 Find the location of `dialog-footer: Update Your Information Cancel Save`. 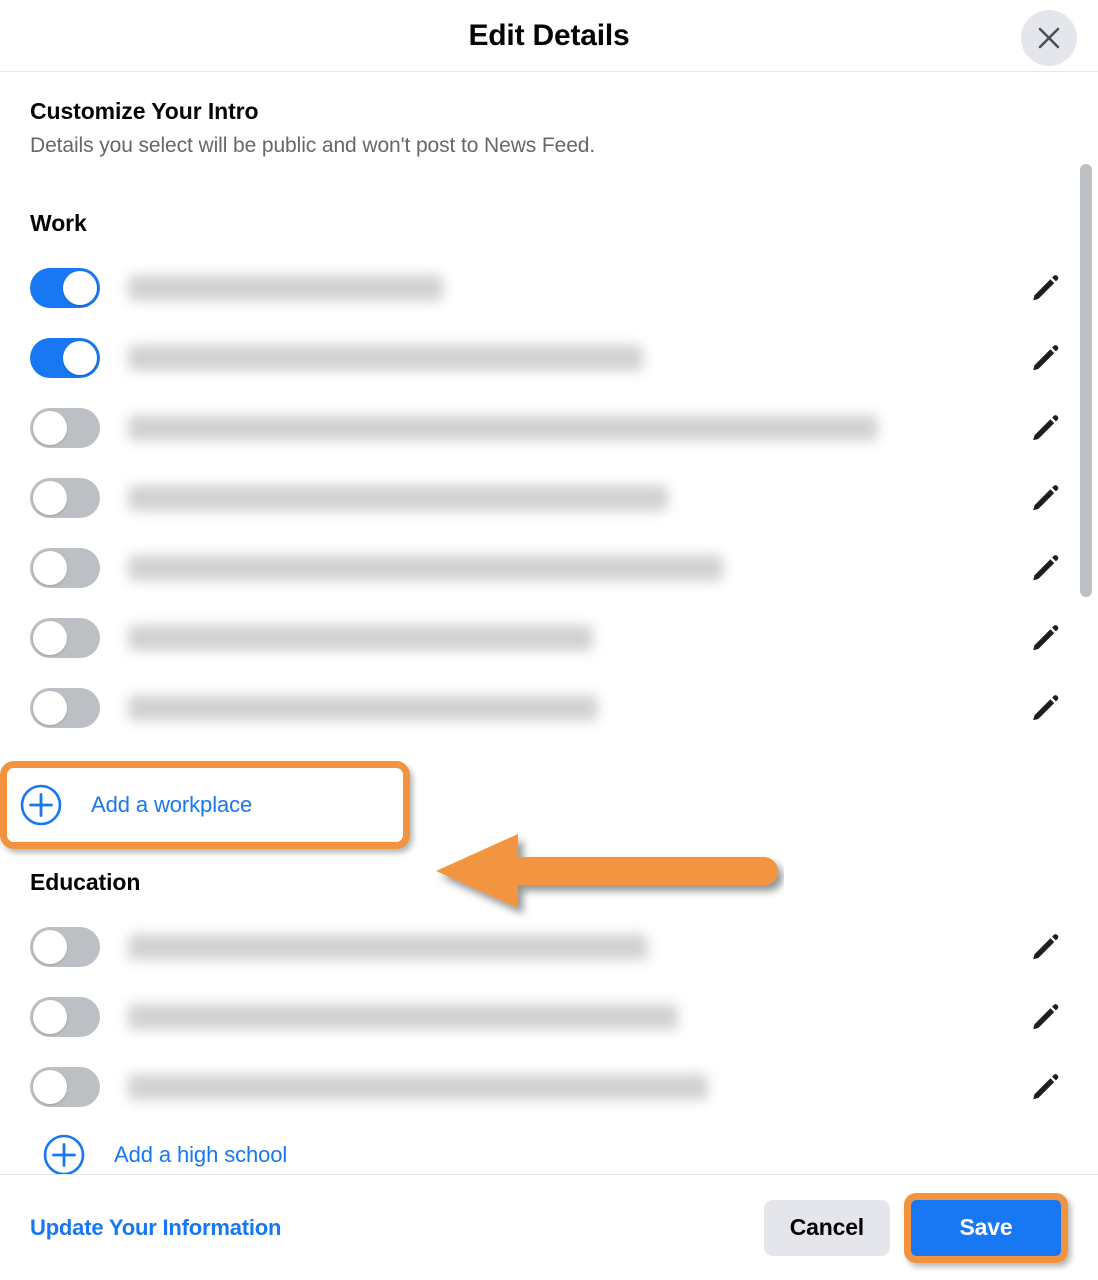

dialog-footer: Update Your Information Cancel Save is located at coordinates (549, 1227).